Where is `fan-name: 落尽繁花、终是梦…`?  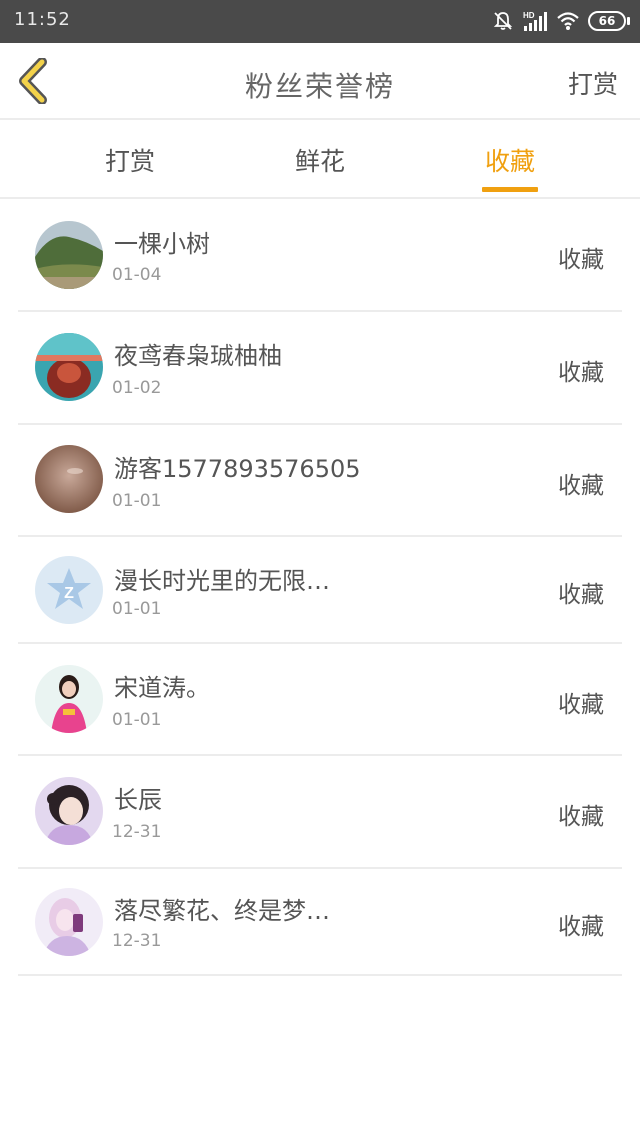 fan-name: 落尽繁花、终是梦… is located at coordinates (222, 911).